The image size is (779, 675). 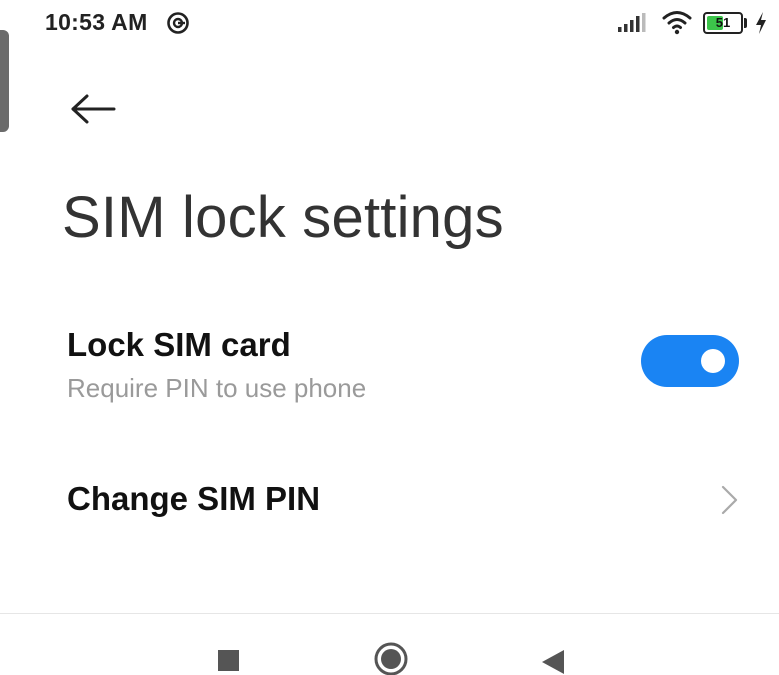 What do you see at coordinates (713, 361) in the screenshot?
I see `toggle-knob` at bounding box center [713, 361].